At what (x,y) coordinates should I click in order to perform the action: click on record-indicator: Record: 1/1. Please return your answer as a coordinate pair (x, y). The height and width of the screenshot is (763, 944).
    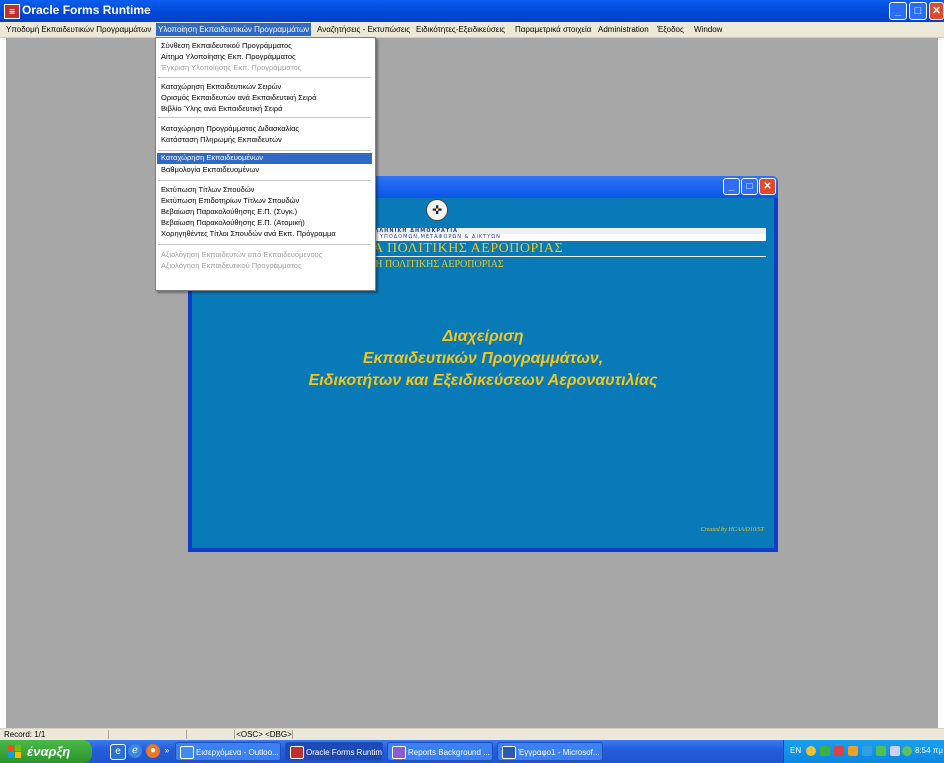
    Looking at the image, I should click on (56, 734).